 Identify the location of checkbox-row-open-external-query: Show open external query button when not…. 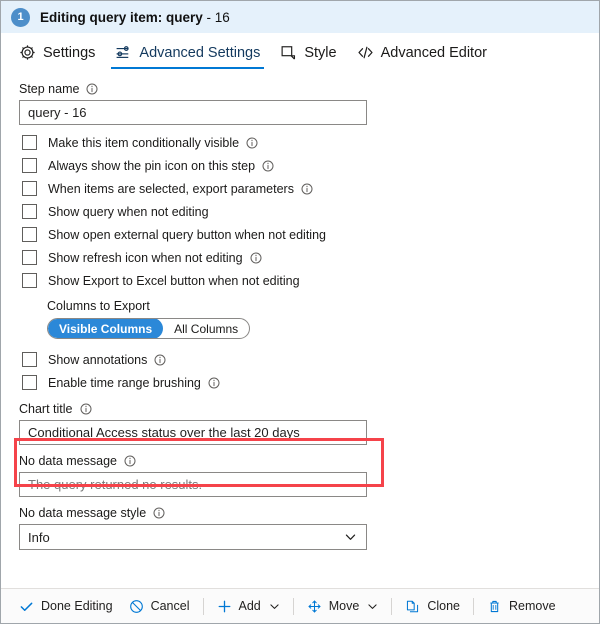
(310, 234).